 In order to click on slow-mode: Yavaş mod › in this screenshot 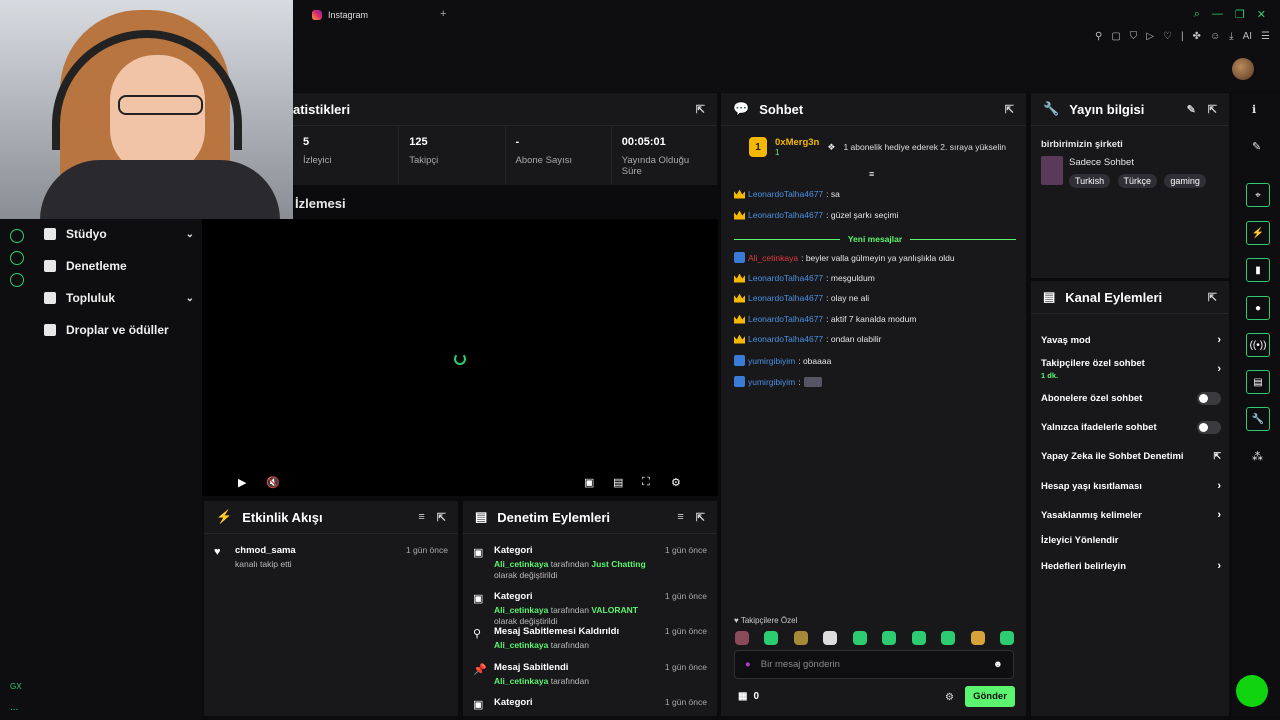, I will do `click(1131, 340)`.